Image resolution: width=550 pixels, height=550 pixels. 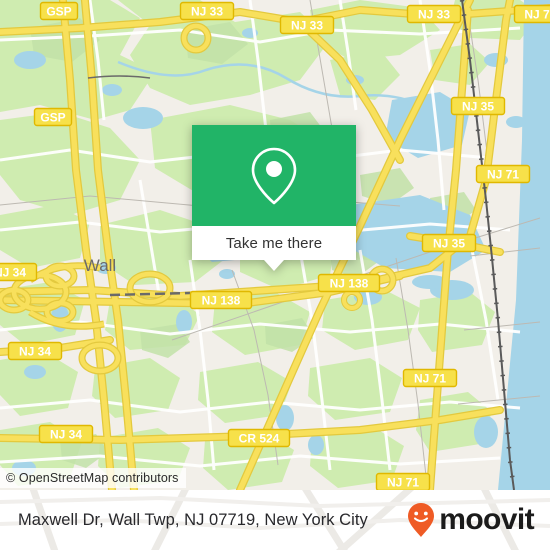 What do you see at coordinates (93, 478) in the screenshot?
I see `map-attribution: © OpenStreetMap contributors` at bounding box center [93, 478].